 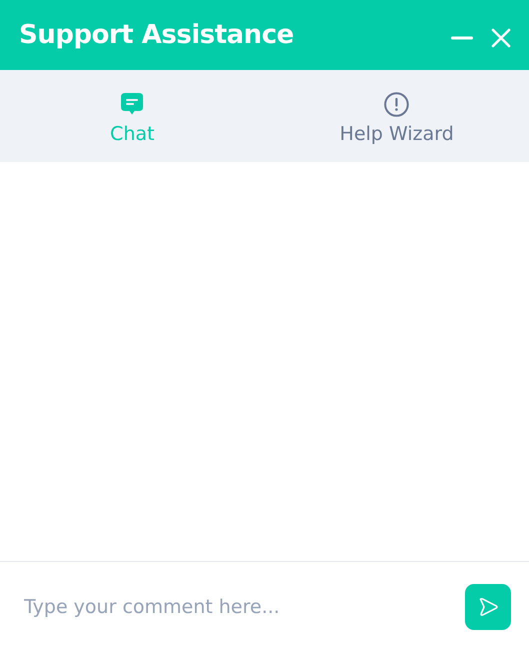 I want to click on exclamation-icon, so click(x=397, y=104).